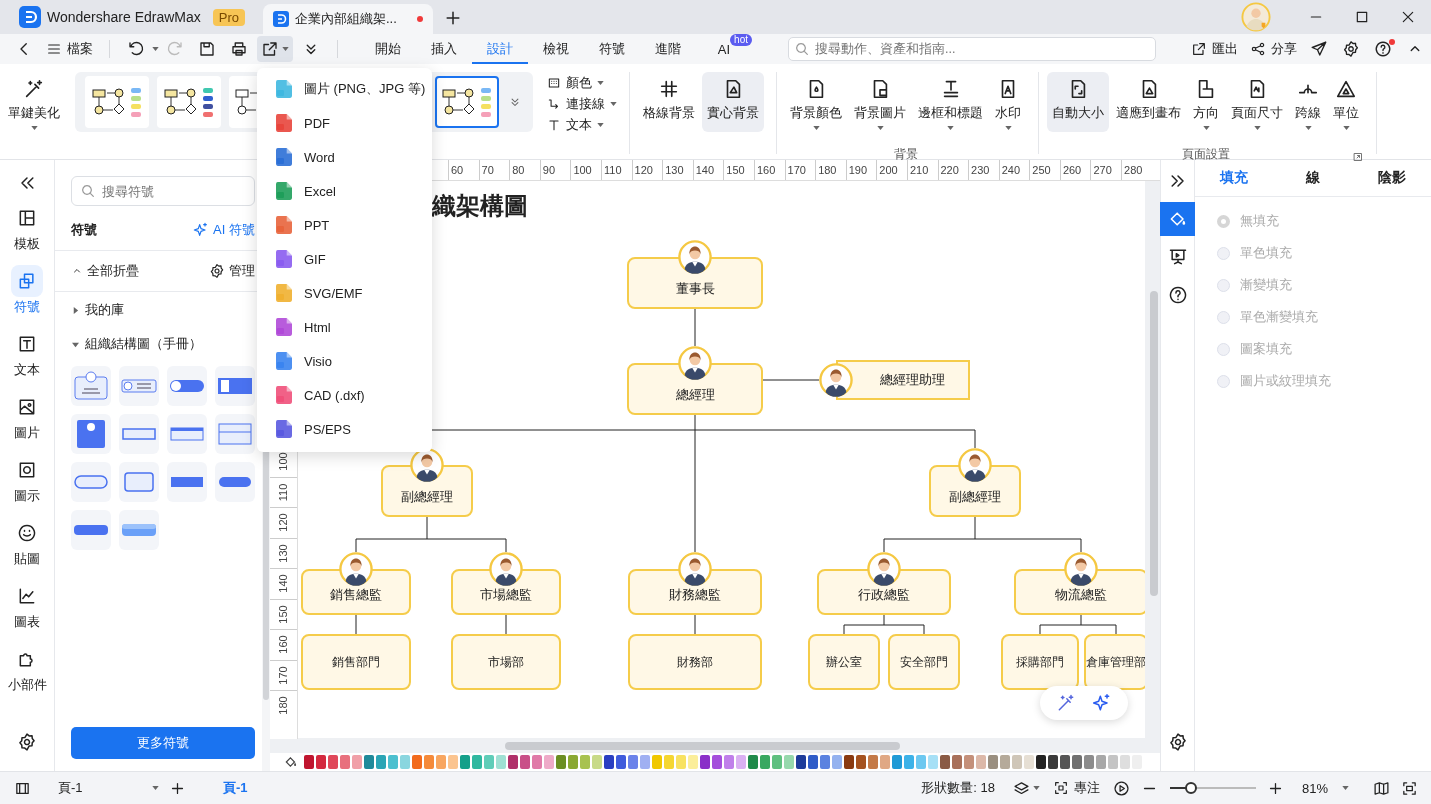  What do you see at coordinates (1040, 662) in the screenshot?
I see `org-node: 採購部門` at bounding box center [1040, 662].